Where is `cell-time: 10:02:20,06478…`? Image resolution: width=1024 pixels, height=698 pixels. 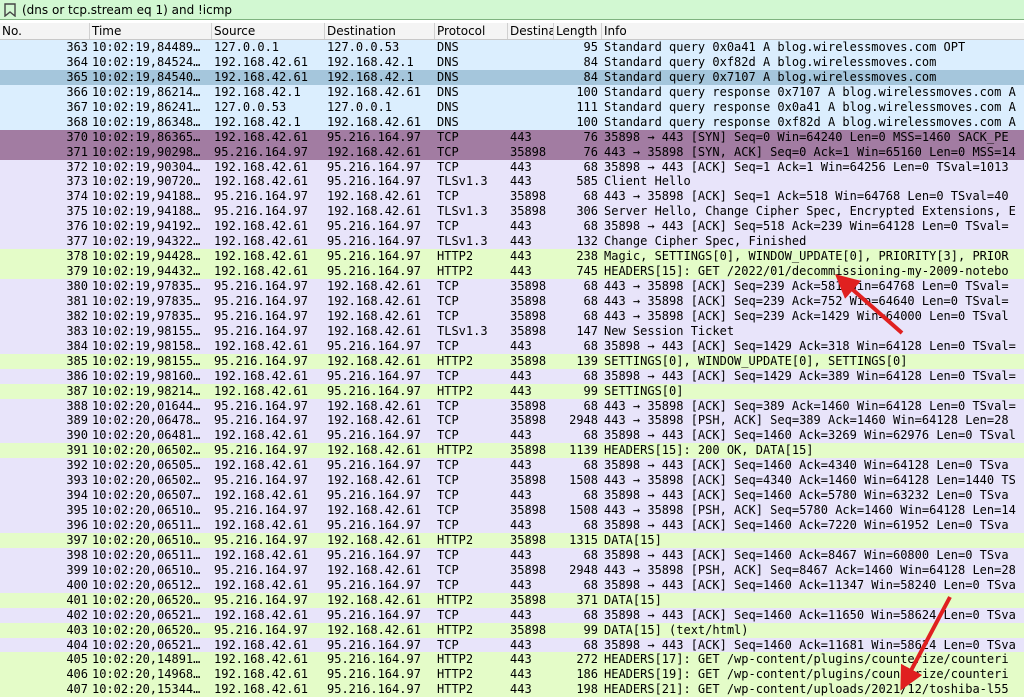 cell-time: 10:02:20,06478… is located at coordinates (146, 420).